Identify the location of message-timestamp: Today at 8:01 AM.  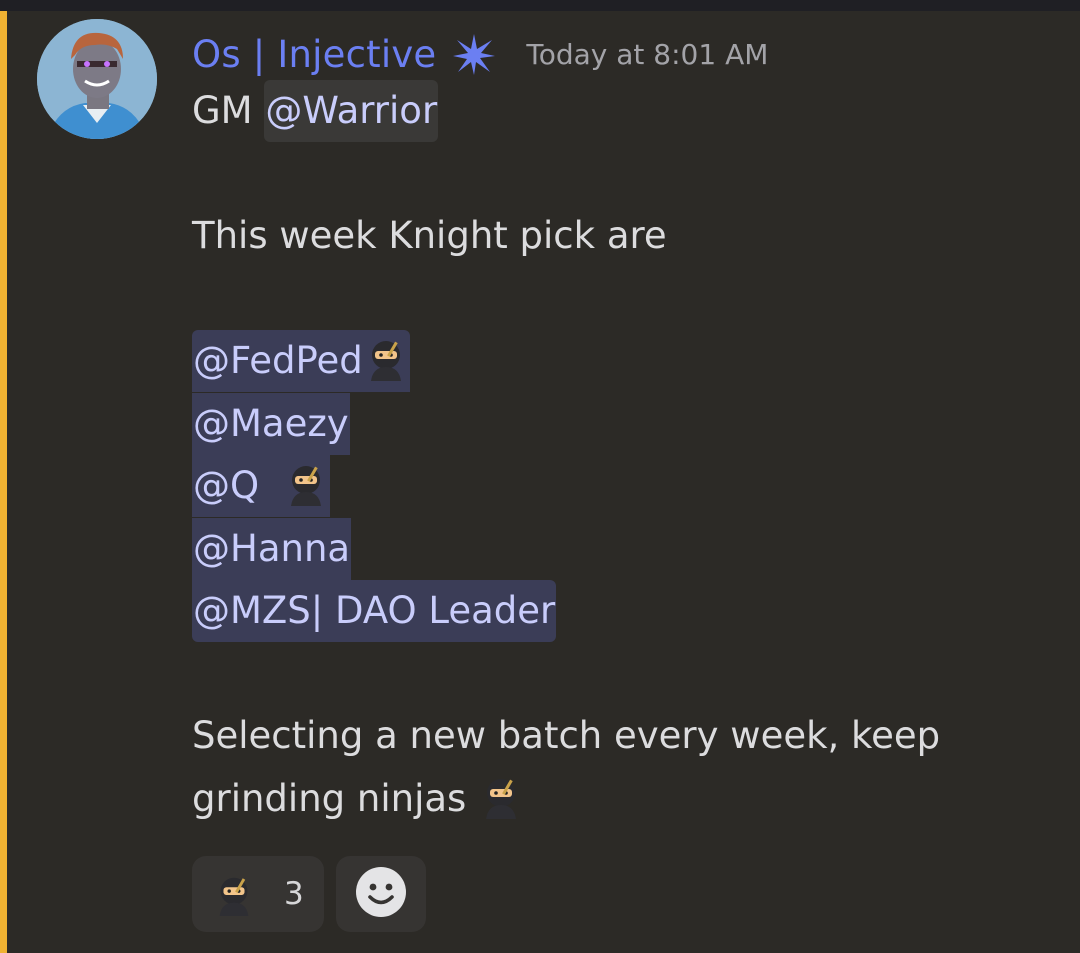
(647, 54).